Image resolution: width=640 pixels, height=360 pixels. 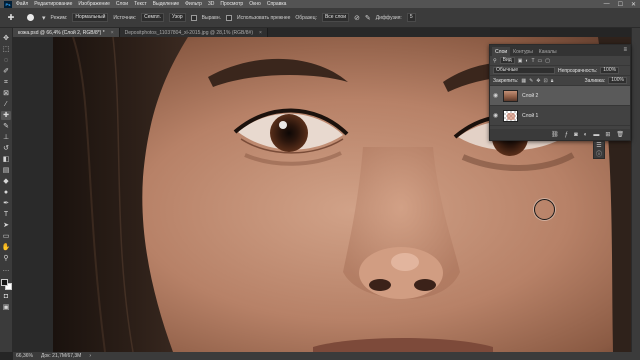 What do you see at coordinates (576, 135) in the screenshot?
I see `add-mask-icon: ◙` at bounding box center [576, 135].